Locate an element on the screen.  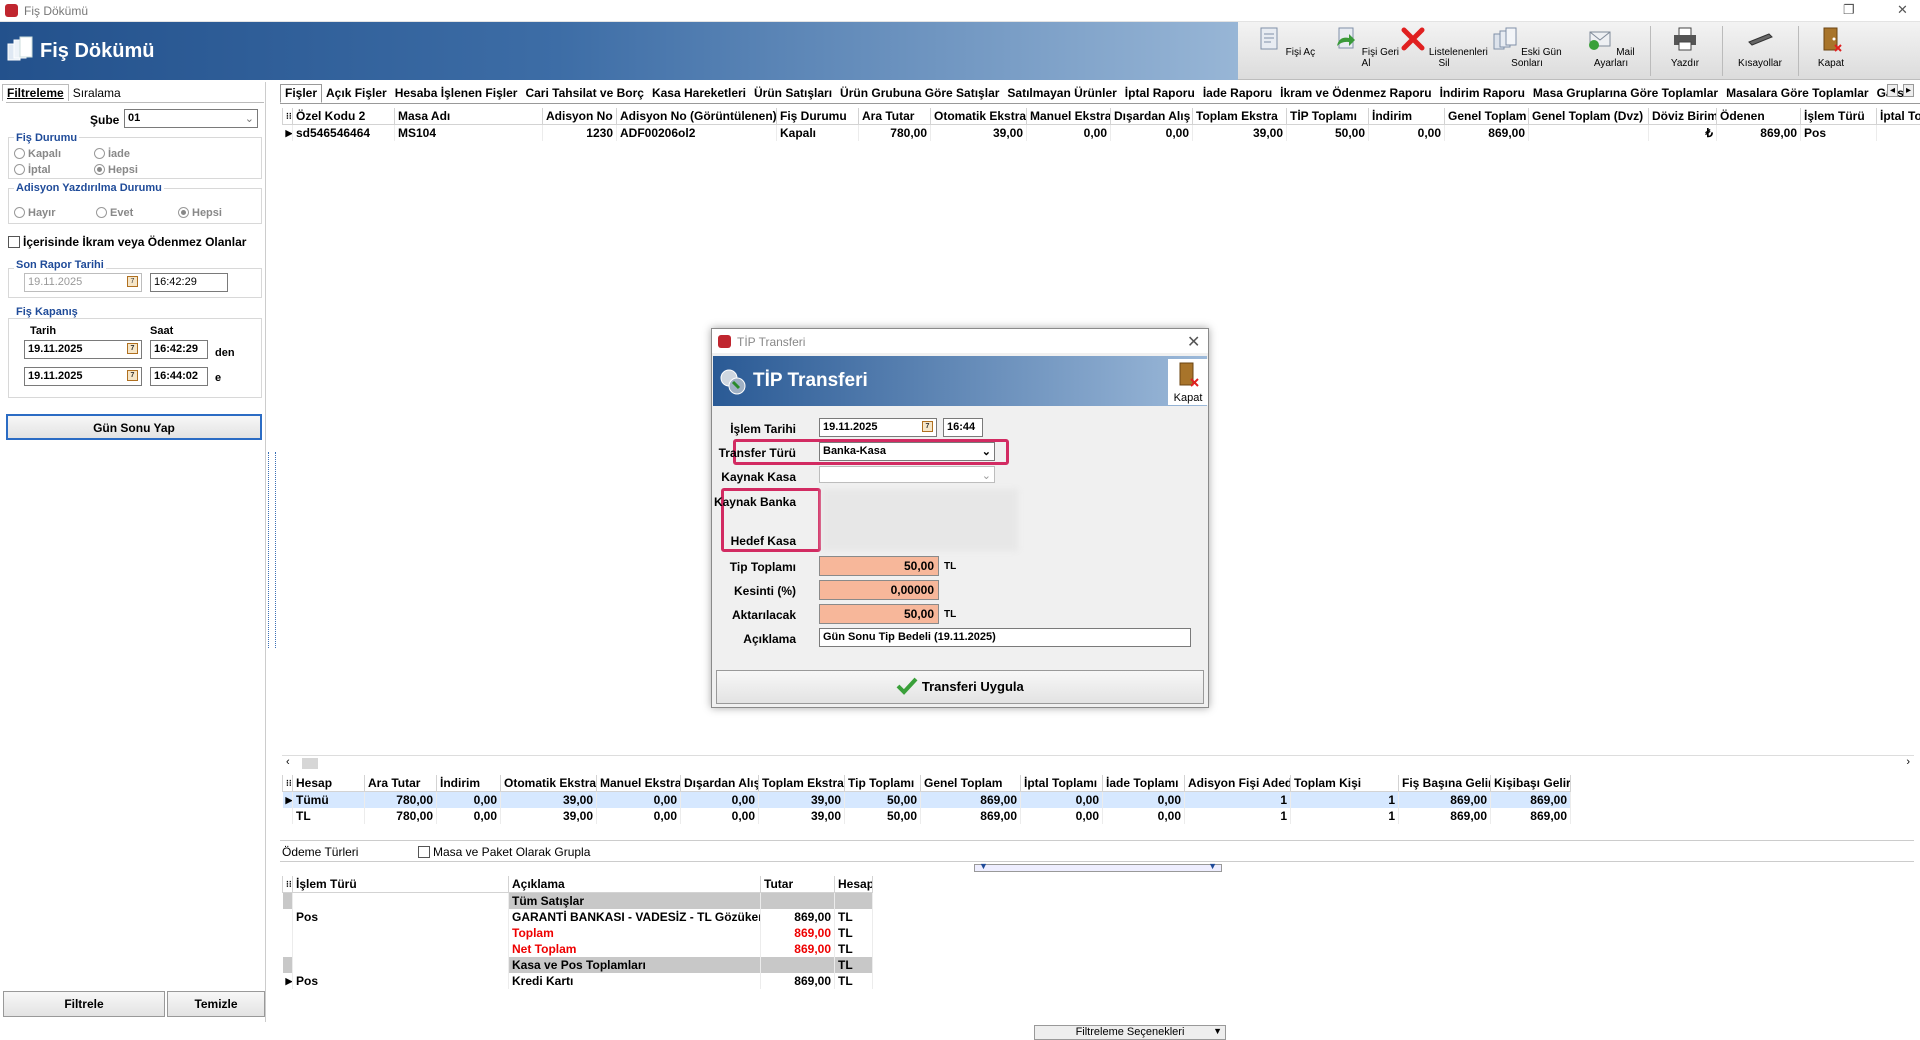
column-header: Özel Kodu 2 is located at coordinates (343, 116).